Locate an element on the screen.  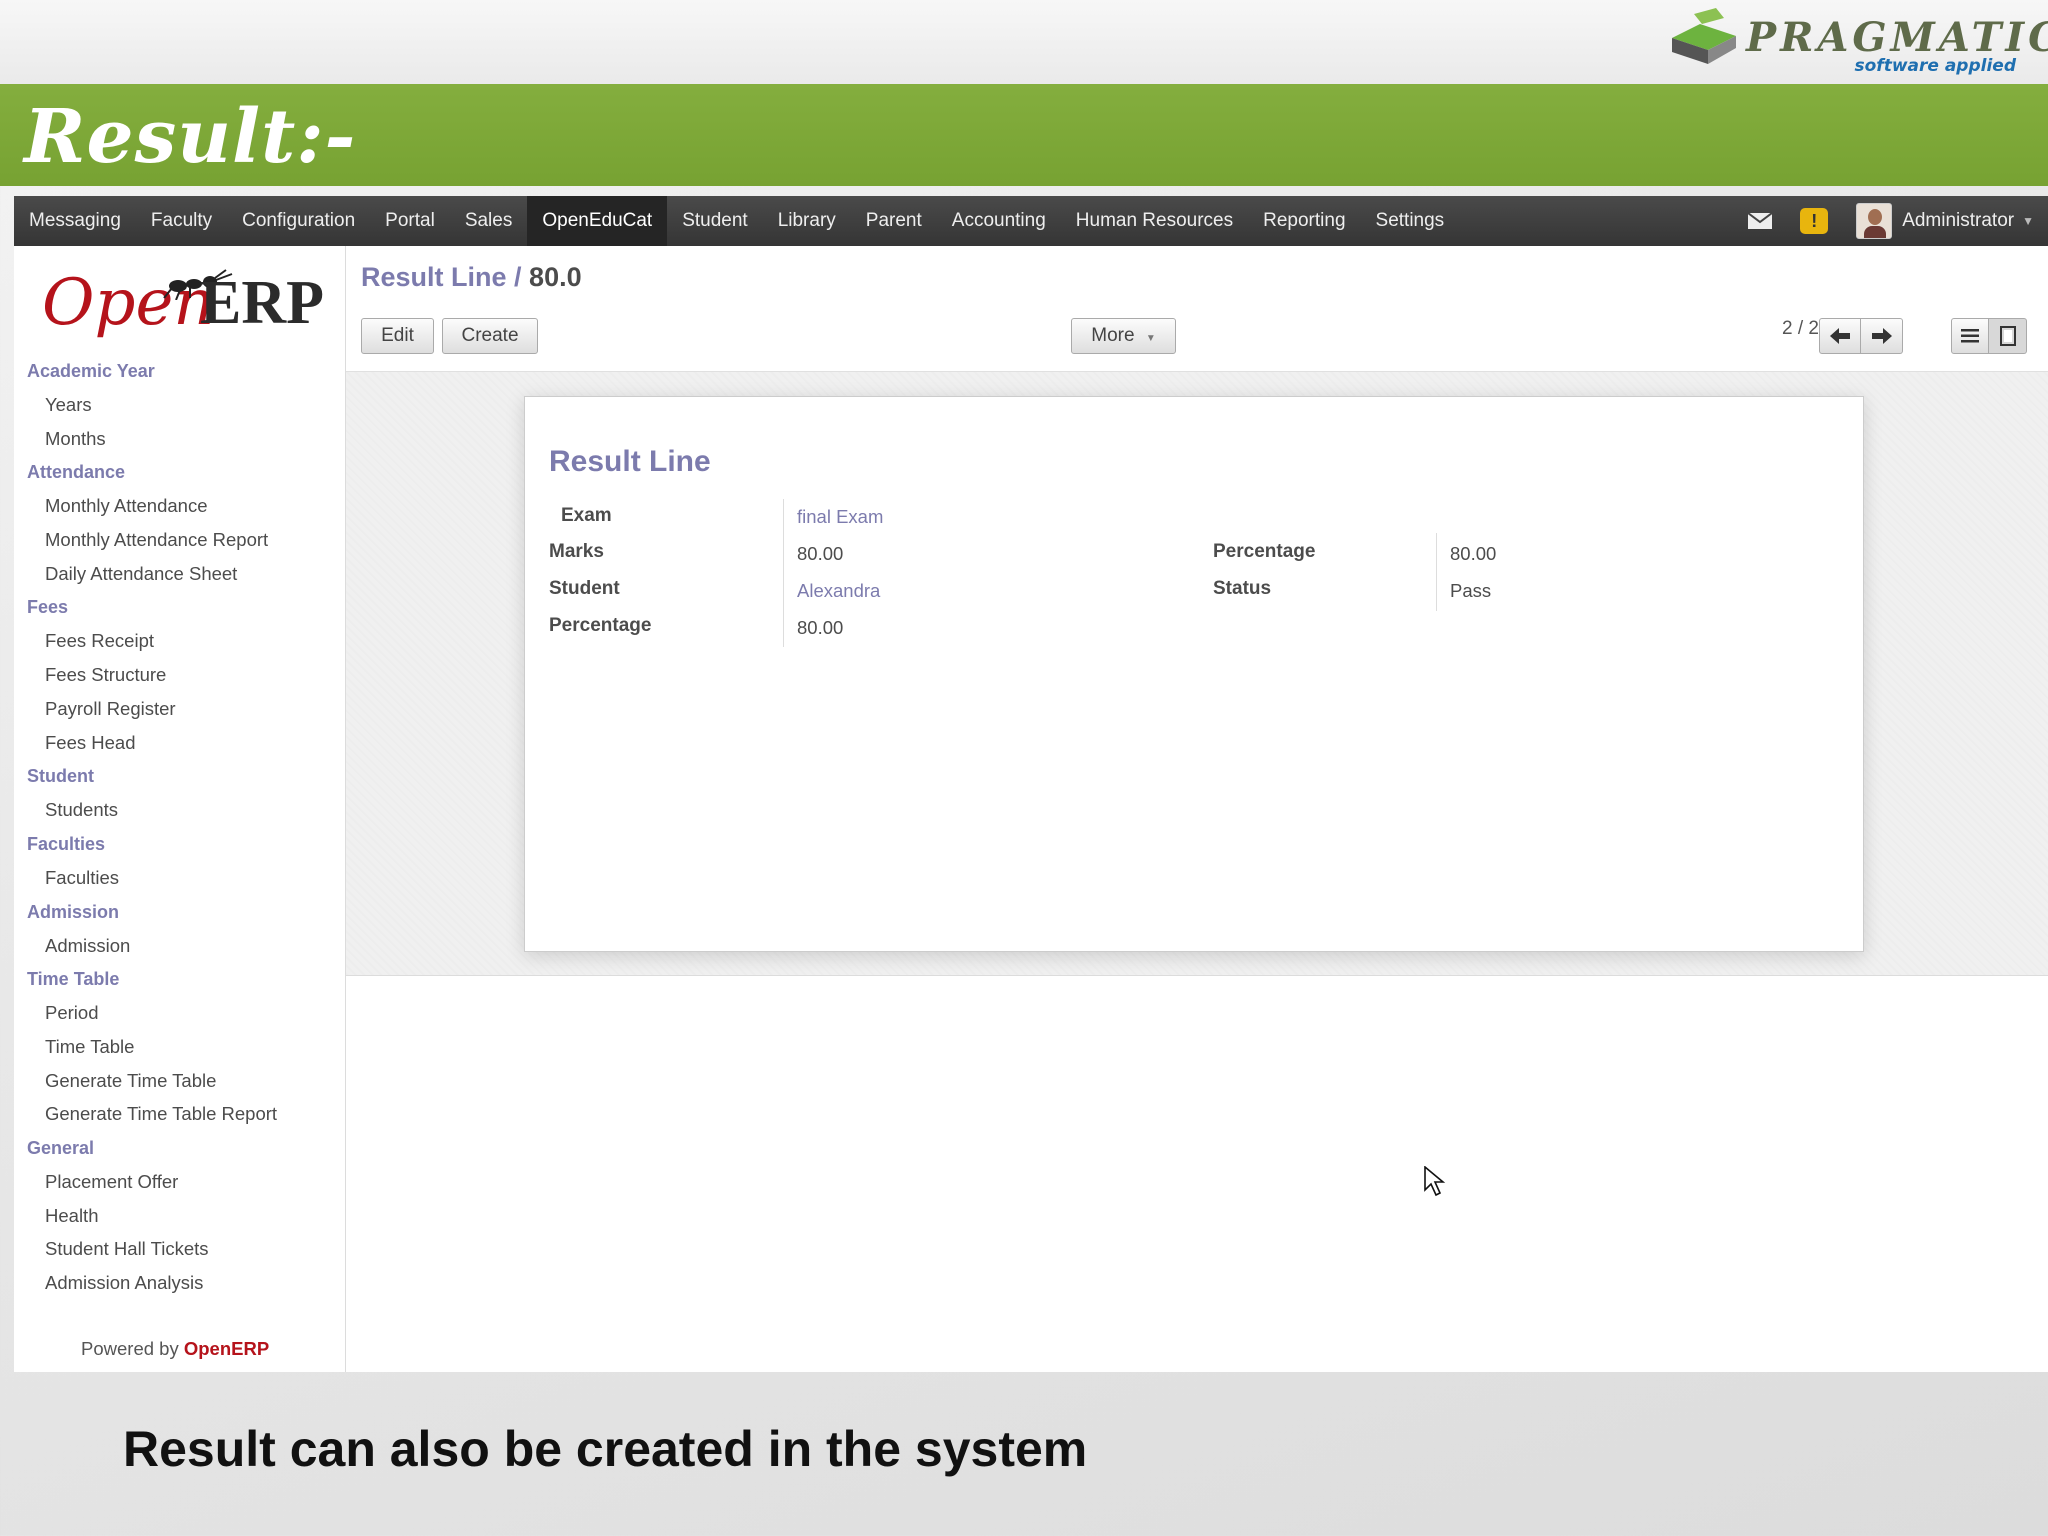
mail-icon is located at coordinates (1760, 221).